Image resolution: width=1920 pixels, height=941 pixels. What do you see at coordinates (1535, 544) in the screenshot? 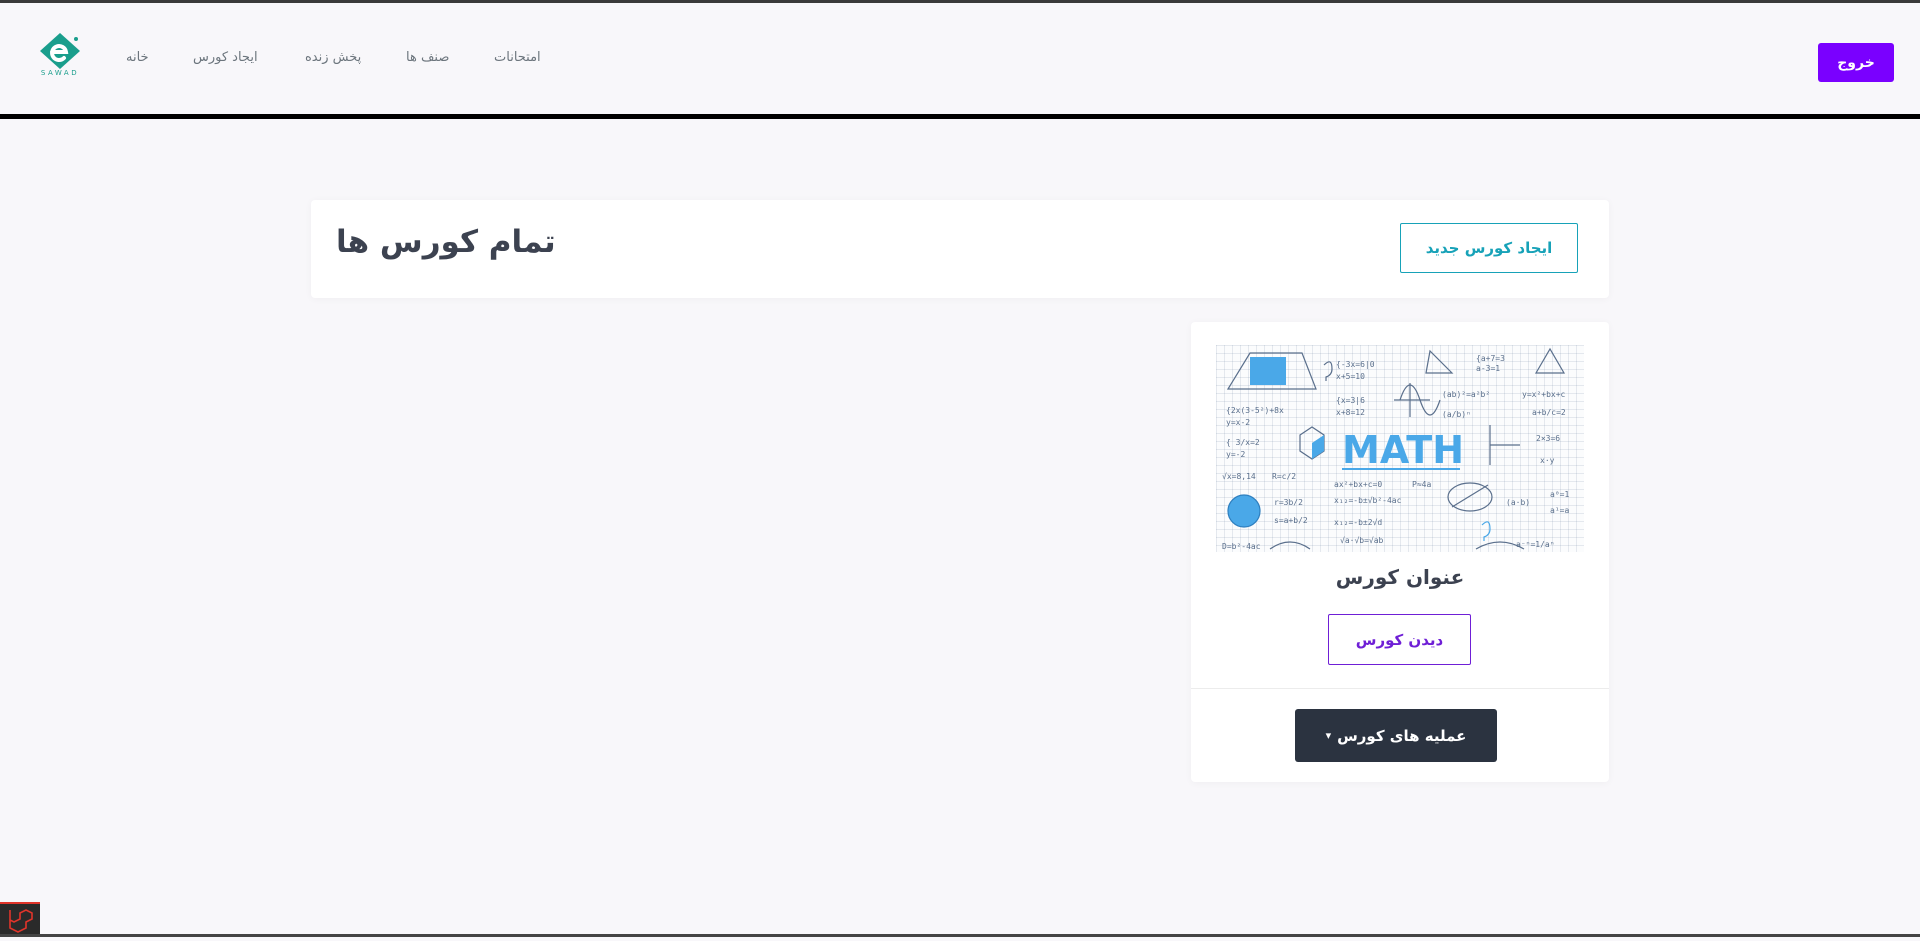
I see `svg-text: a⁻ⁿ=1/aⁿ` at bounding box center [1535, 544].